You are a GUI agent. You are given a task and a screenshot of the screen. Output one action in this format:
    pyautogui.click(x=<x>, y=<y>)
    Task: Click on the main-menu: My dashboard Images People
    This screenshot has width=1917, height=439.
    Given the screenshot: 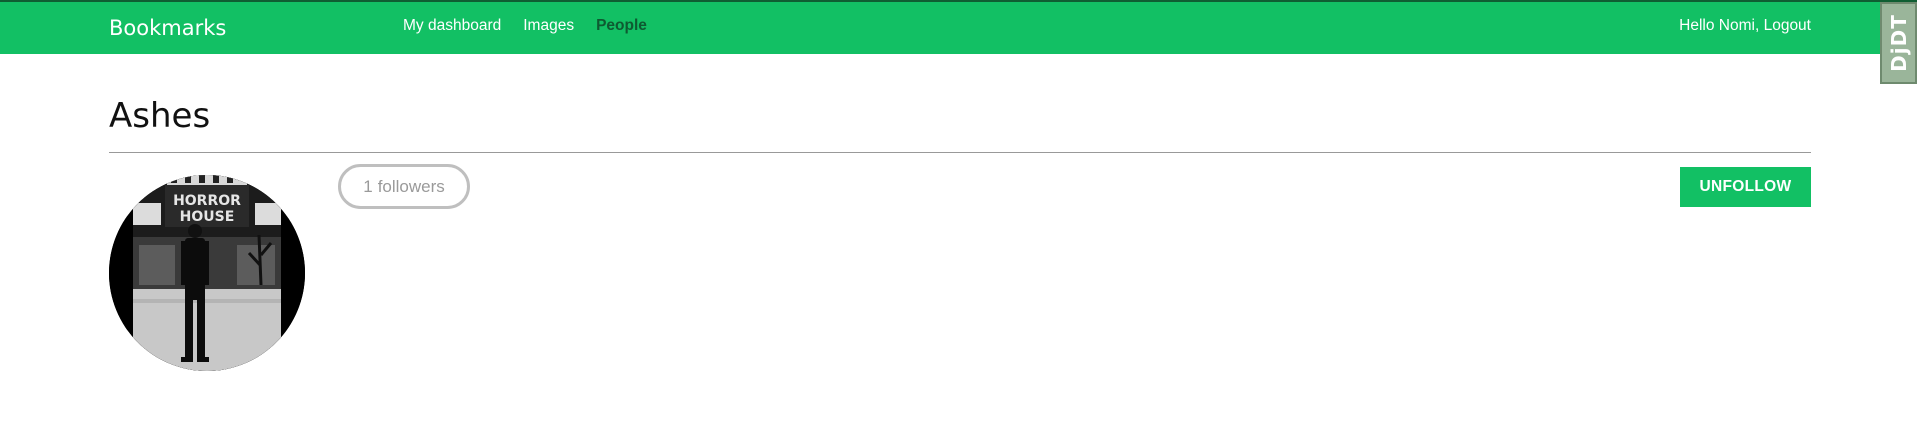 What is the action you would take?
    pyautogui.click(x=525, y=26)
    